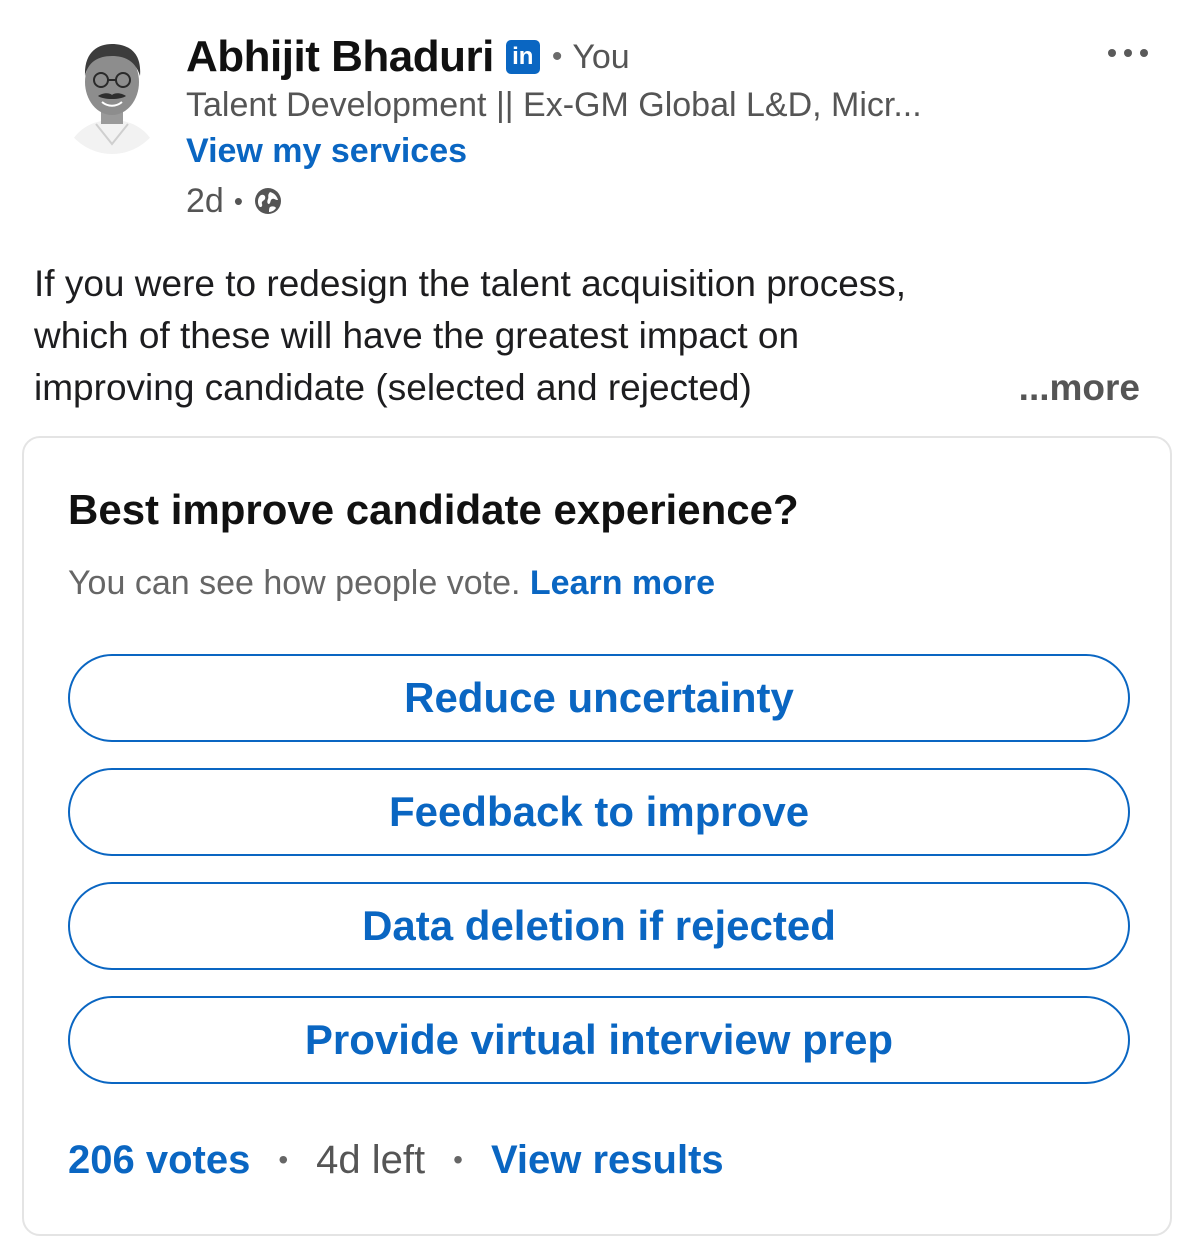  Describe the element at coordinates (522, 57) in the screenshot. I see `linkedin-icon: in` at that location.